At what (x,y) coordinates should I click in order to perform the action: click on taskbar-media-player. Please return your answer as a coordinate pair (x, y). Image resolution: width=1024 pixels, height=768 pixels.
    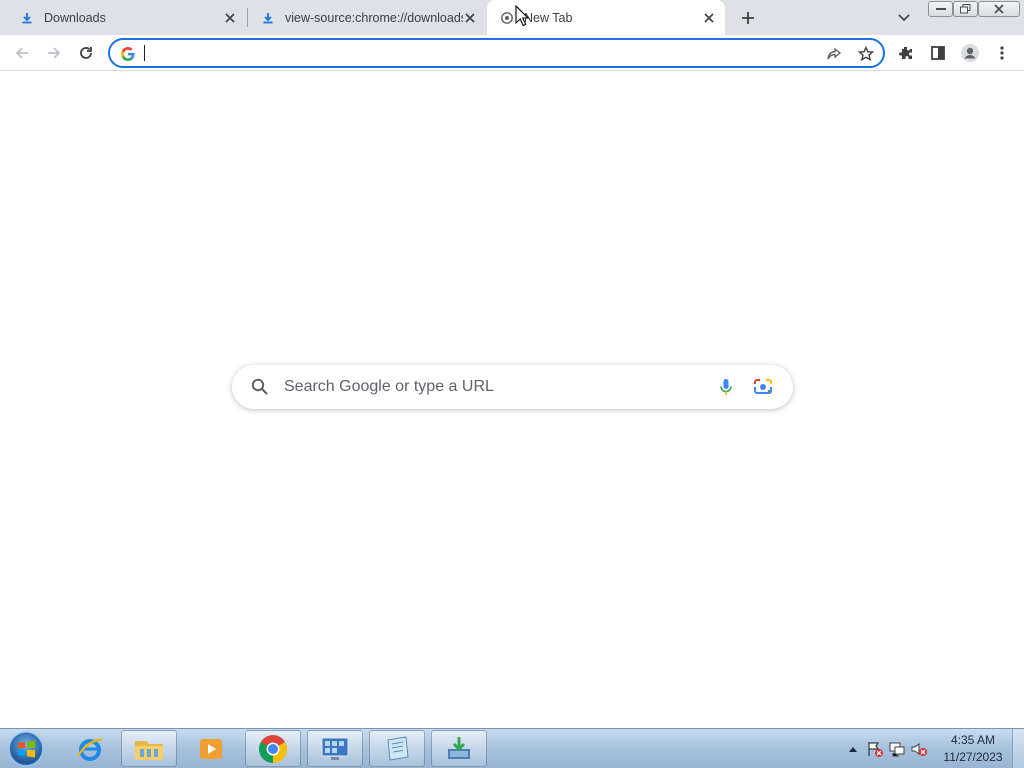
    Looking at the image, I should click on (211, 748).